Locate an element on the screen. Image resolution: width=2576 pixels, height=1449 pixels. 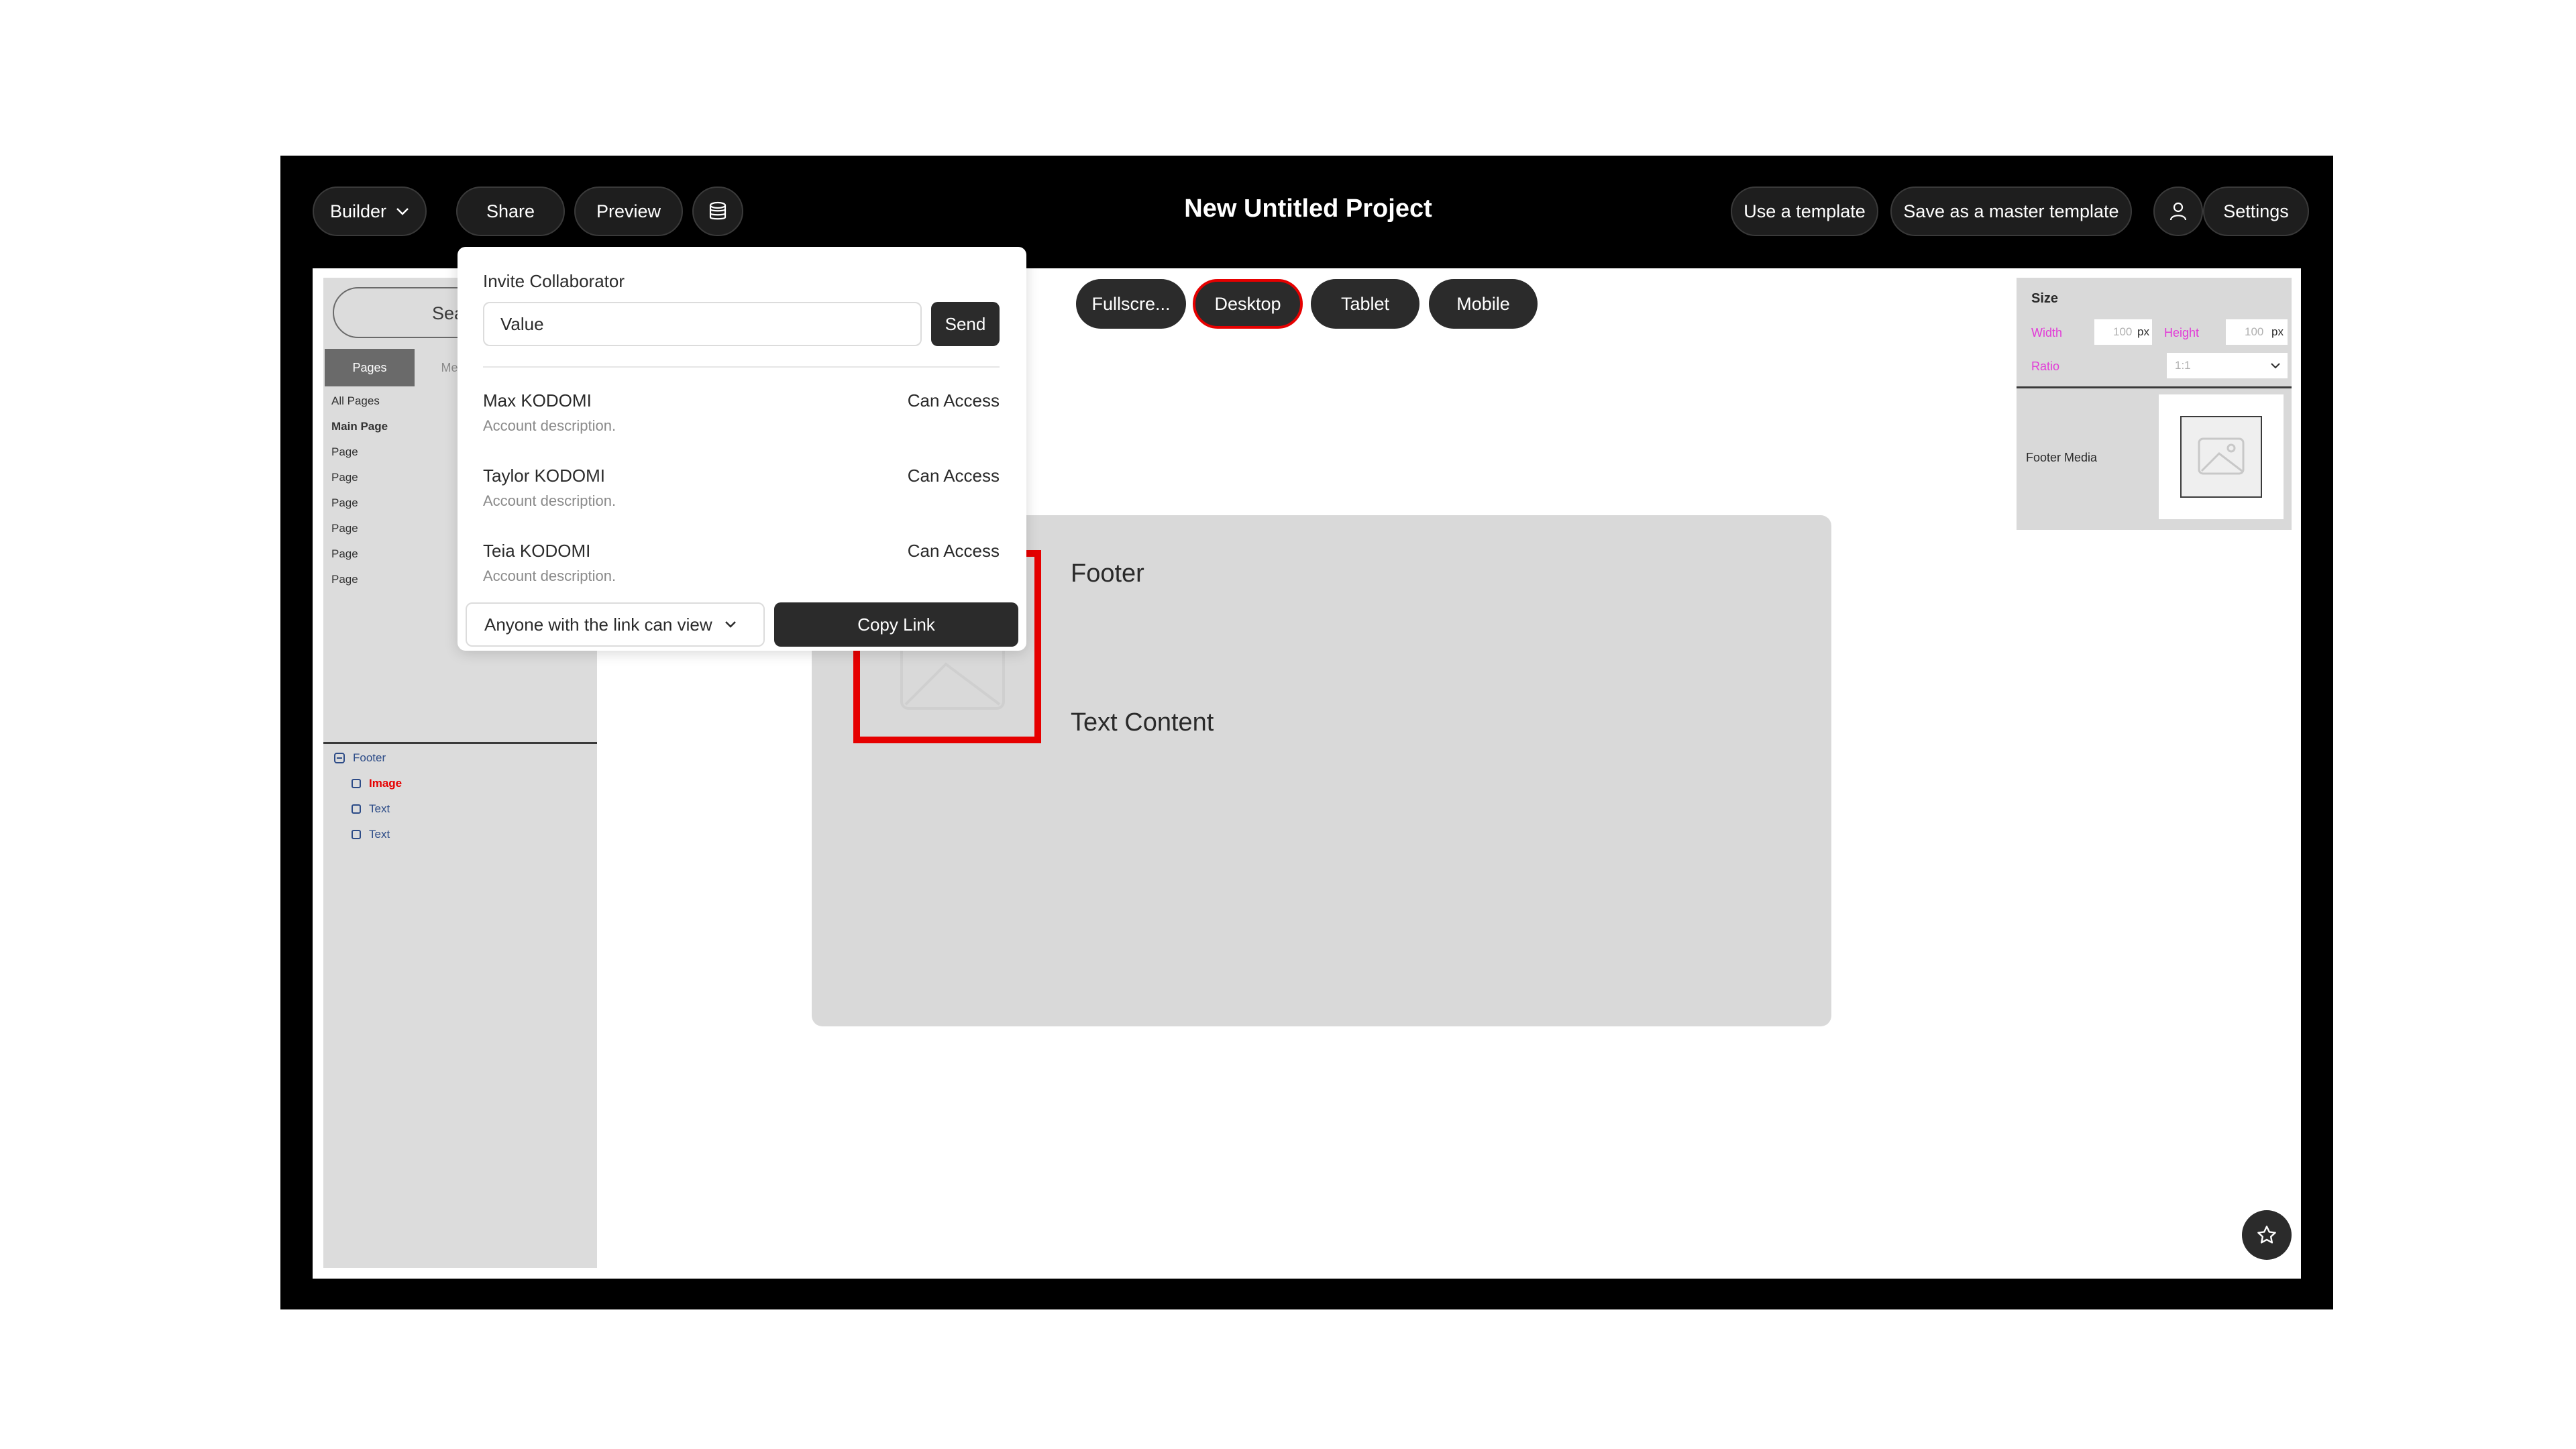
layer-image-label: Image is located at coordinates (385, 783).